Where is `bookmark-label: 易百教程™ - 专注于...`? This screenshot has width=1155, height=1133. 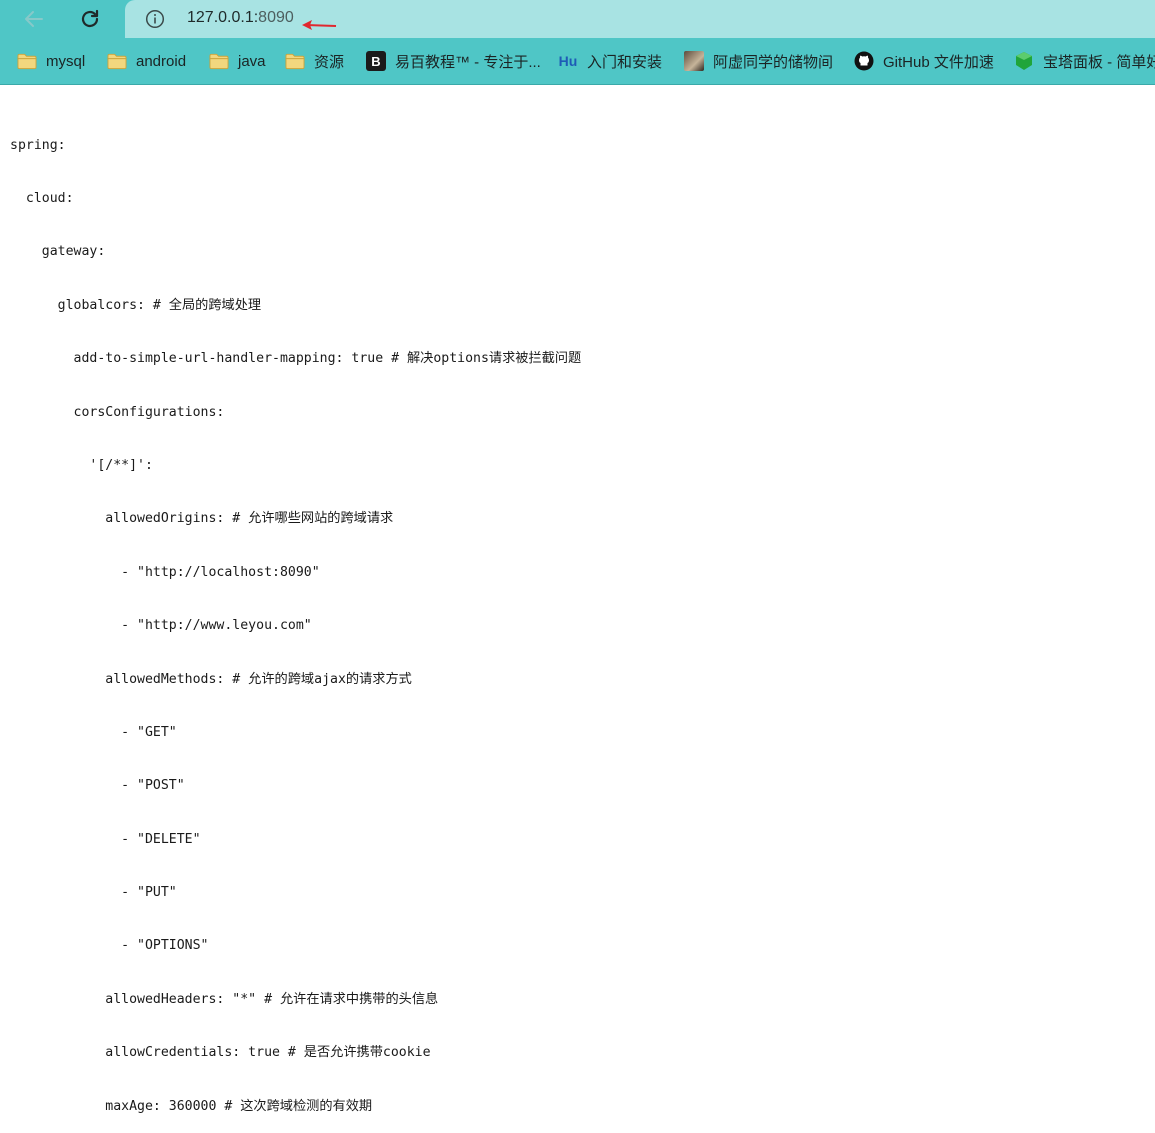 bookmark-label: 易百教程™ - 专注于... is located at coordinates (468, 62).